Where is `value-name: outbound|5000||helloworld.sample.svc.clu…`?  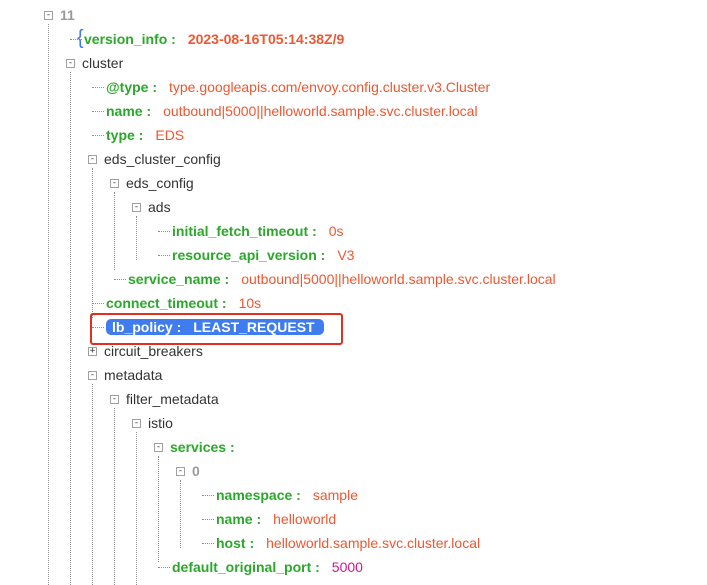
value-name: outbound|5000||helloworld.sample.svc.clu… is located at coordinates (320, 111).